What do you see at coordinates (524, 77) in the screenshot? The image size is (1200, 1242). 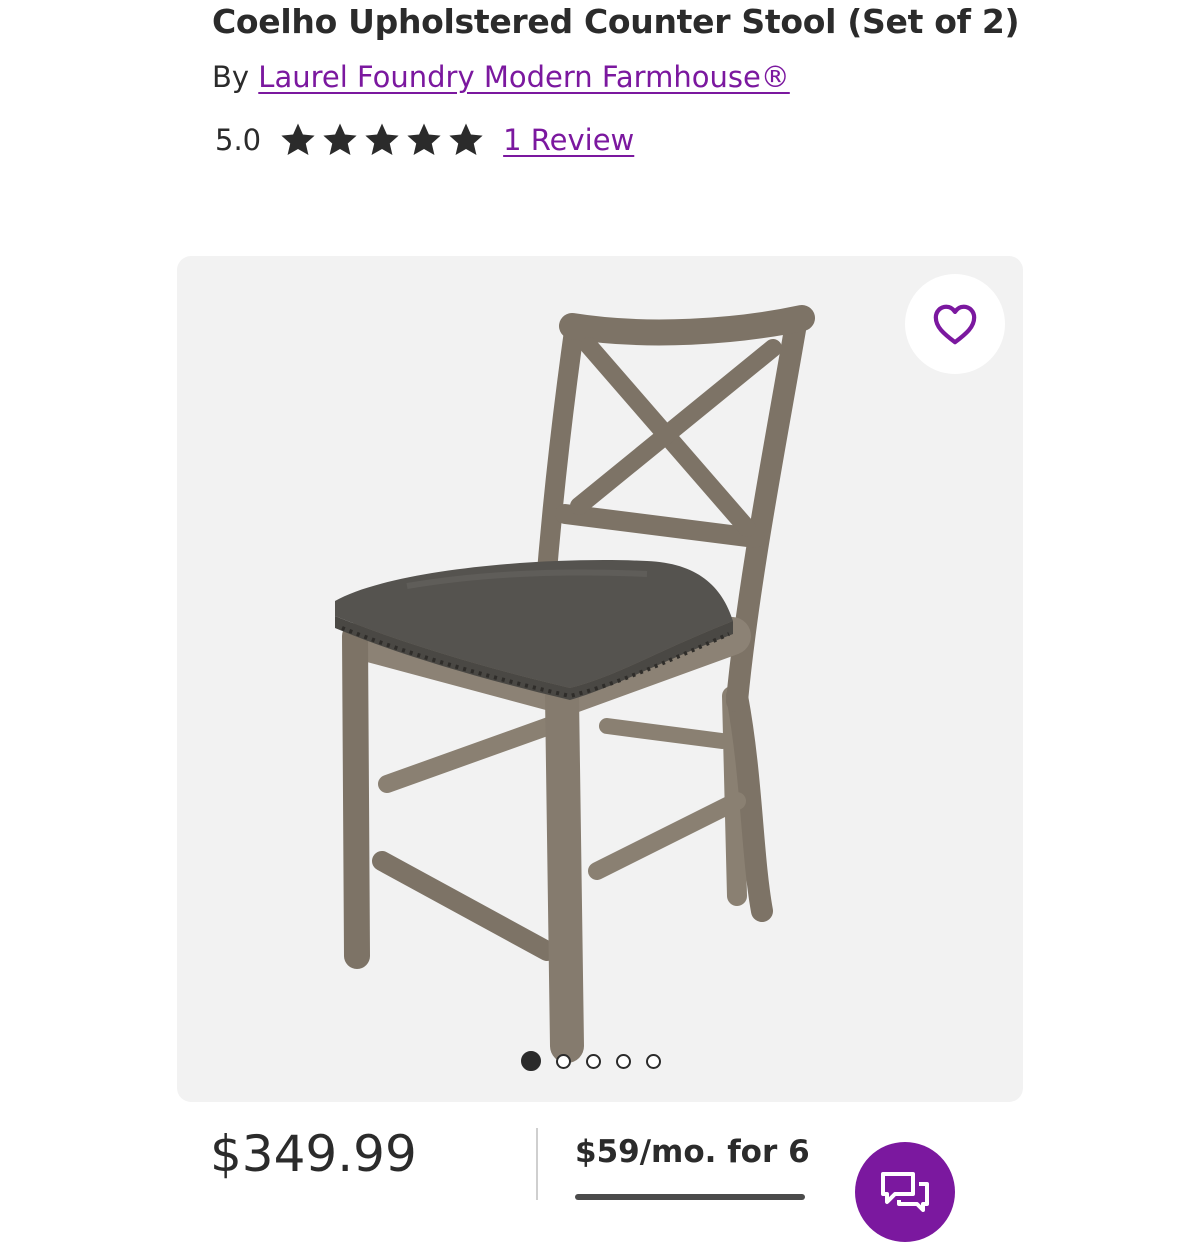 I see `brand-link: Laurel Foundry Modern Farmhouse®` at bounding box center [524, 77].